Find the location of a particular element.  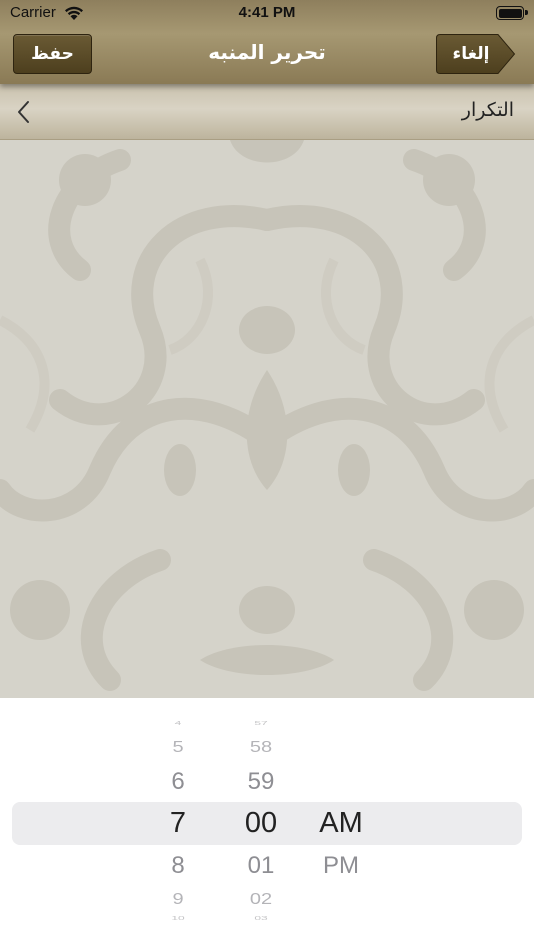

picker-hour-option: 10 is located at coordinates (178, 918).